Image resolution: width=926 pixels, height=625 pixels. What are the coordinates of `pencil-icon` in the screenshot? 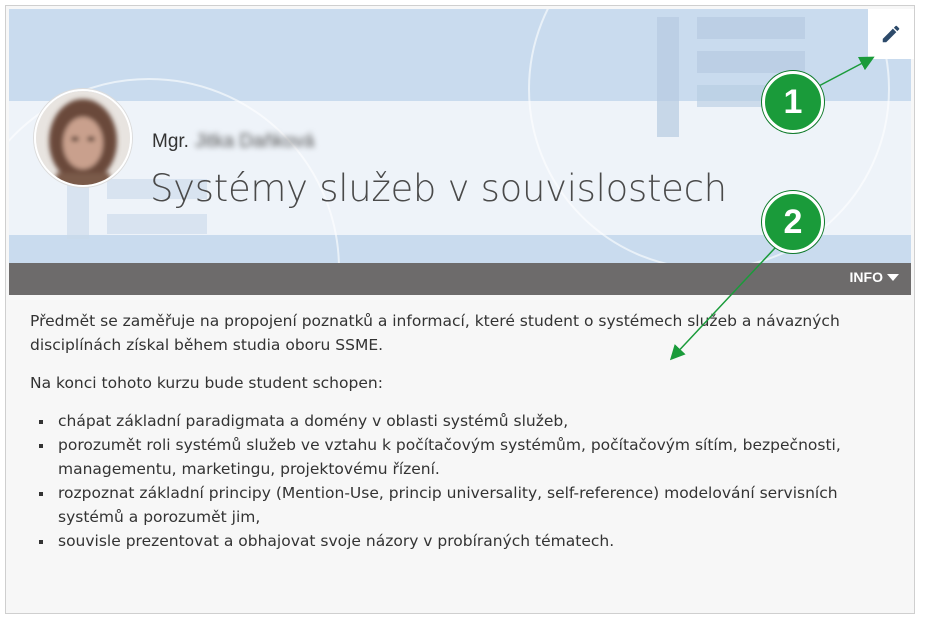 It's located at (891, 34).